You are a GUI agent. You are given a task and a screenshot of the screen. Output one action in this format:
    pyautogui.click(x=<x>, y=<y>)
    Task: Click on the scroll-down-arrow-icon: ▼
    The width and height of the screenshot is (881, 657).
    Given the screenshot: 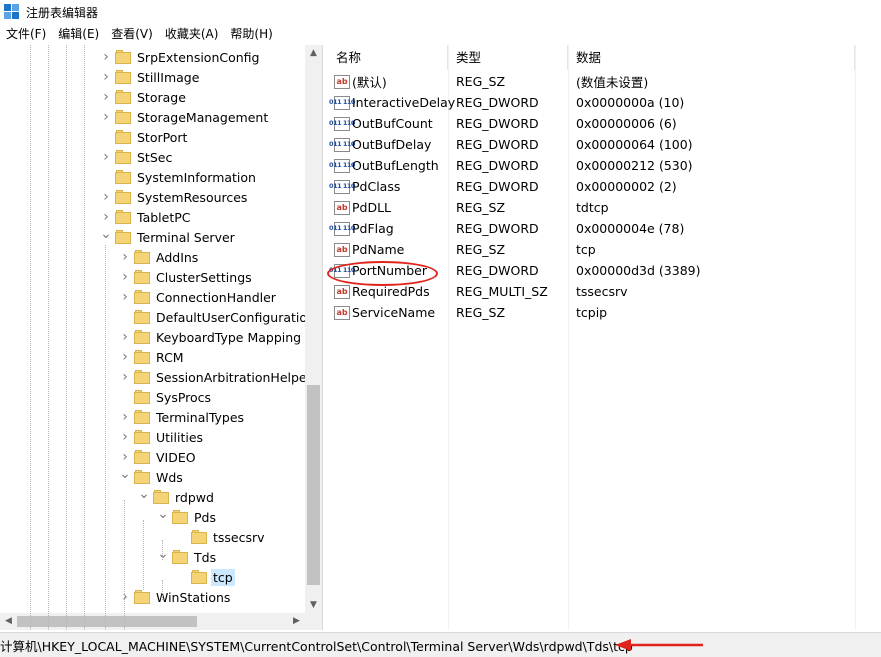 What is the action you would take?
    pyautogui.click(x=313, y=605)
    